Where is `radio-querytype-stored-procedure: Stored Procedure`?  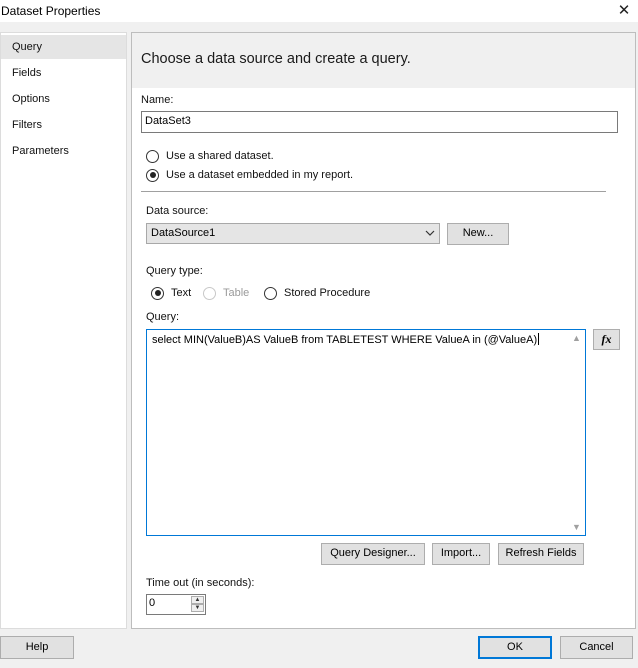
radio-querytype-stored-procedure: Stored Procedure is located at coordinates (317, 293).